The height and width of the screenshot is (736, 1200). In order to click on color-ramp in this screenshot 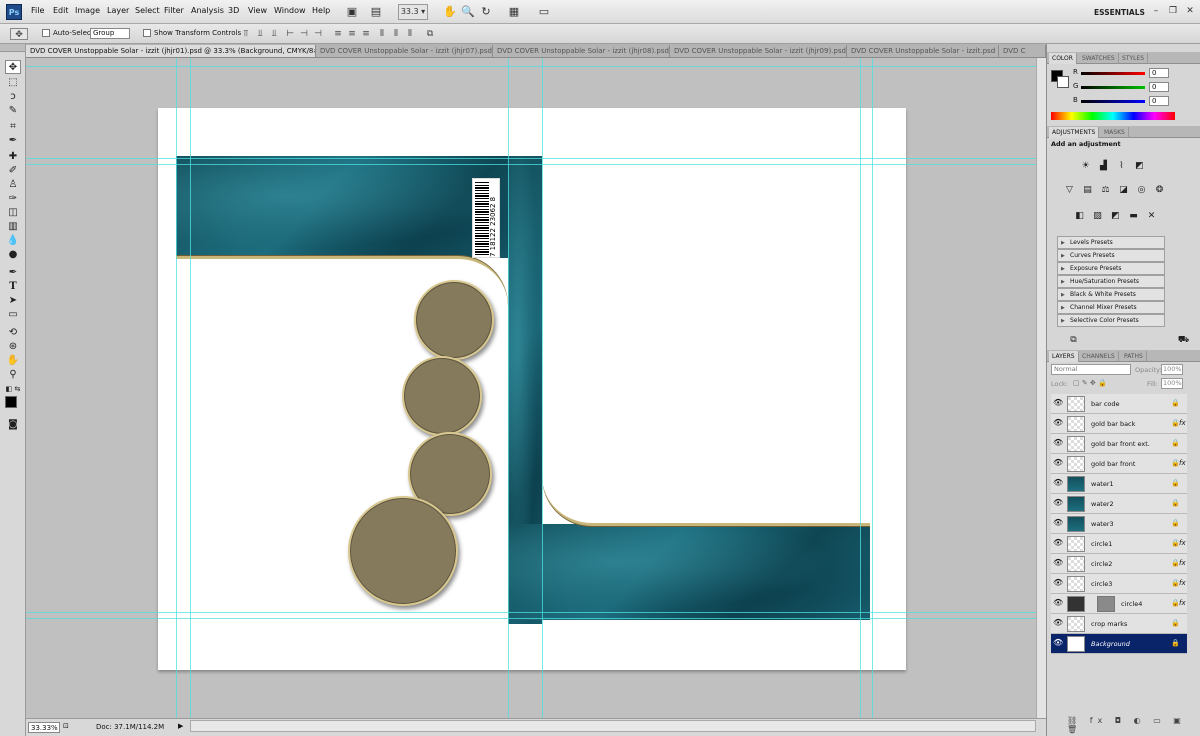, I will do `click(1113, 116)`.